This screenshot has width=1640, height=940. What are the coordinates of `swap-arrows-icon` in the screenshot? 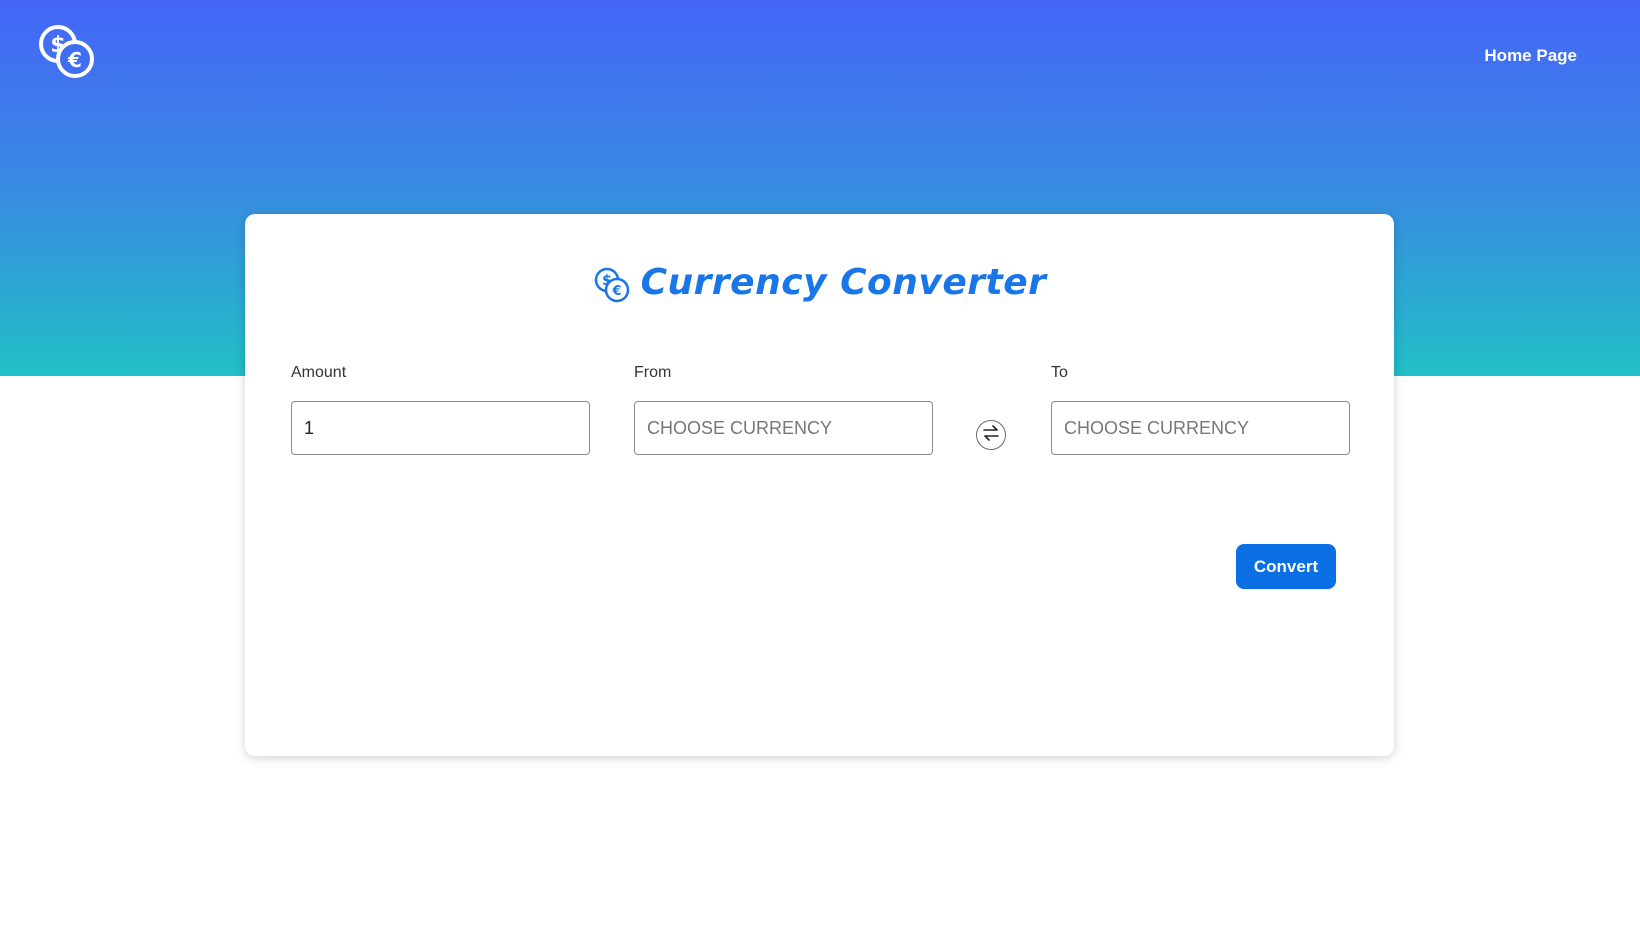 It's located at (991, 435).